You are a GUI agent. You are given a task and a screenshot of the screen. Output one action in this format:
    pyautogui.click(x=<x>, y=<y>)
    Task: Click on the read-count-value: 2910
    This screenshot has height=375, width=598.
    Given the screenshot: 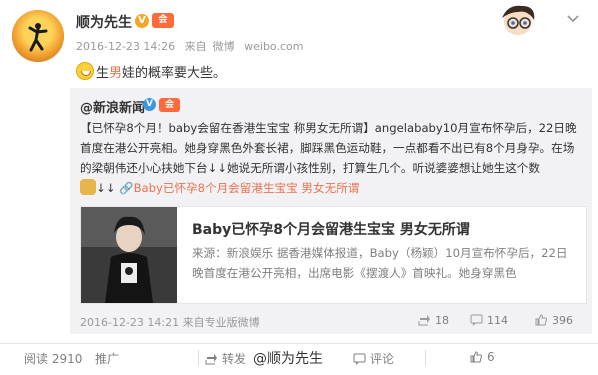 What is the action you would take?
    pyautogui.click(x=67, y=359)
    